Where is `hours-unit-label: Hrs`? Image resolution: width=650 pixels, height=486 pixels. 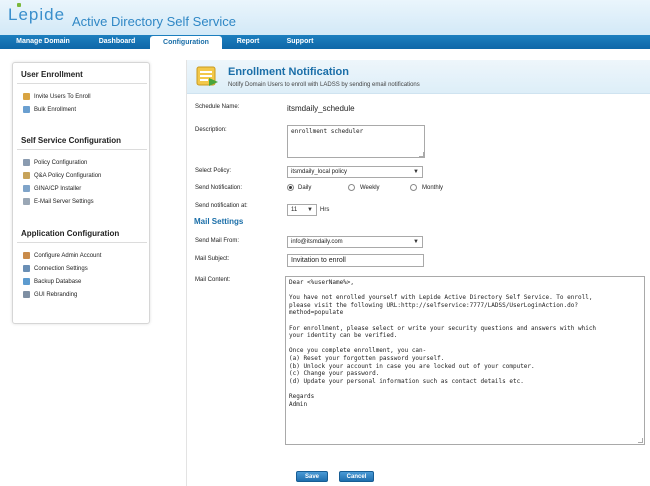 hours-unit-label: Hrs is located at coordinates (325, 210).